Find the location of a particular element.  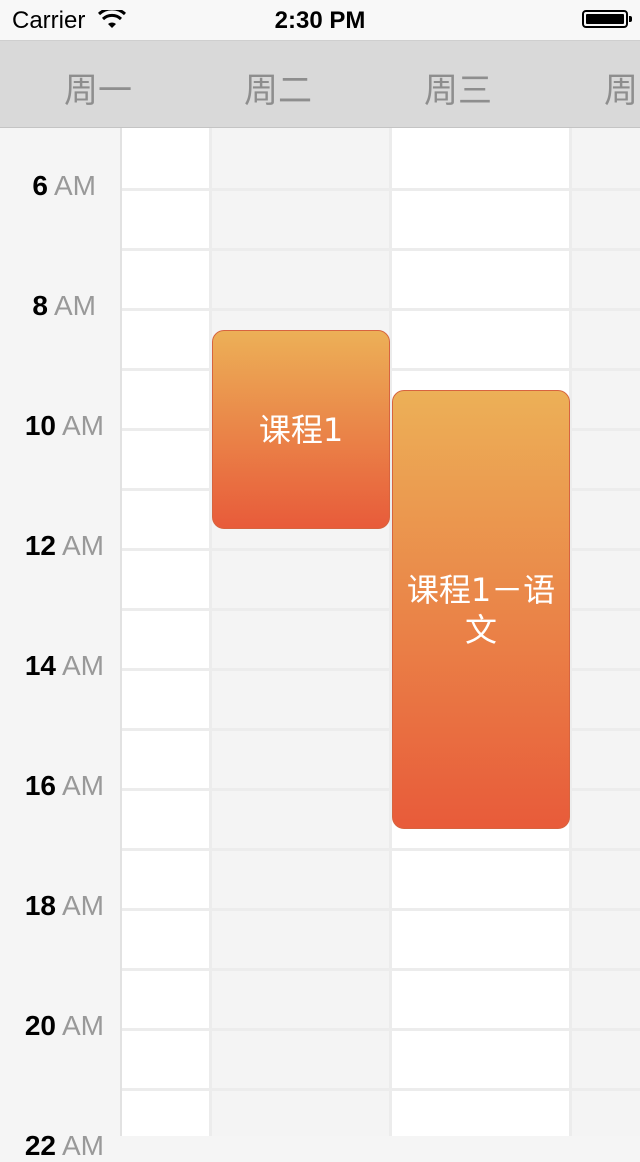

day-header-mon: 周一 is located at coordinates (98, 87).